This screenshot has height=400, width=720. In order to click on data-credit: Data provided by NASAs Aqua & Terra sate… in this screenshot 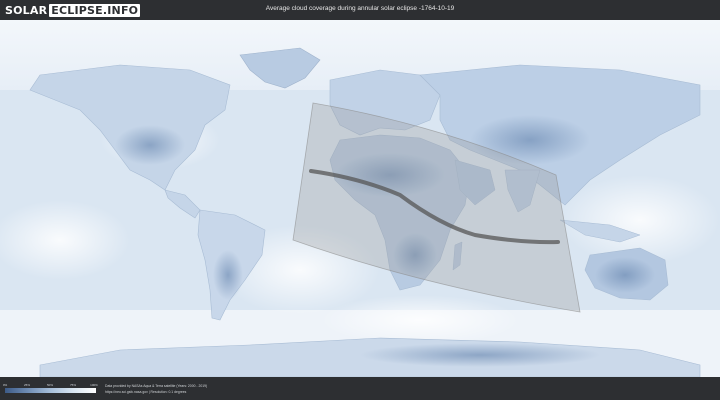, I will do `click(156, 386)`.